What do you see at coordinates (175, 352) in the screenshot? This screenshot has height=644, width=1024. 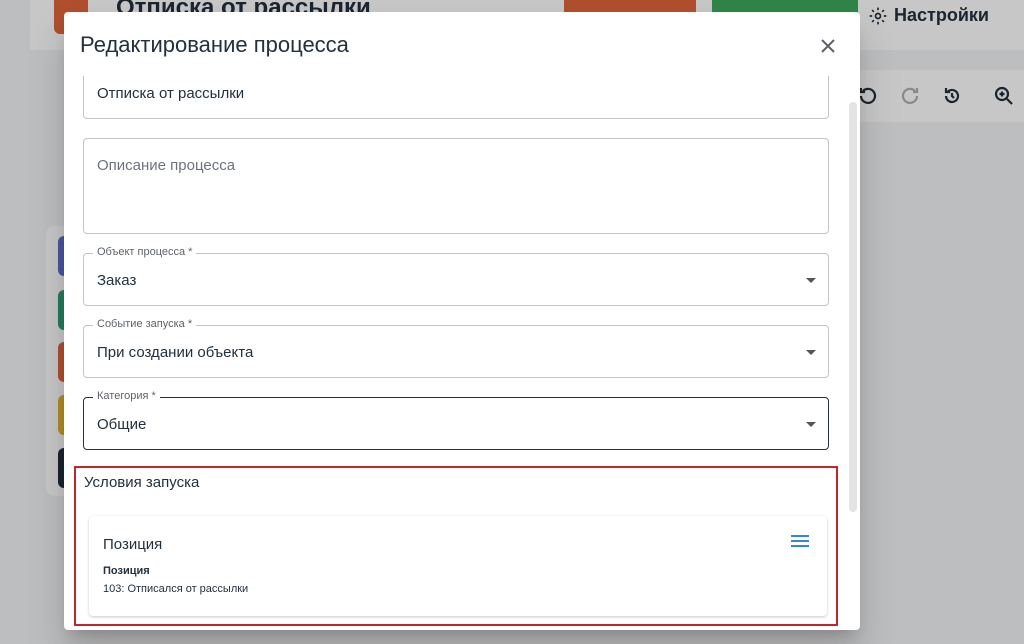 I see `trigger-value: При создании объекта` at bounding box center [175, 352].